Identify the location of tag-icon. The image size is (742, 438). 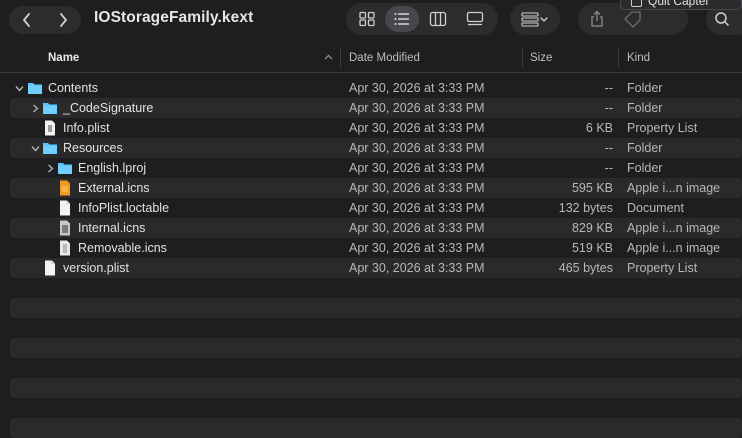
(632, 19).